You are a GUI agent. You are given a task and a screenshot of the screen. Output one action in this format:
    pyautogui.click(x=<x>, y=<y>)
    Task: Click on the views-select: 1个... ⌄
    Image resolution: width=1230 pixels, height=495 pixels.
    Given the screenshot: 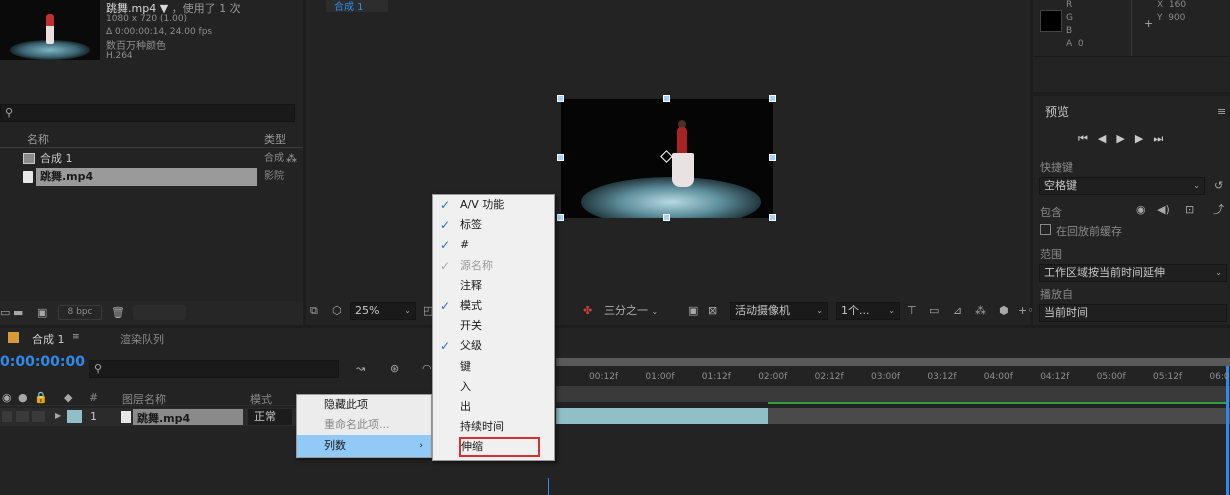 What is the action you would take?
    pyautogui.click(x=868, y=311)
    